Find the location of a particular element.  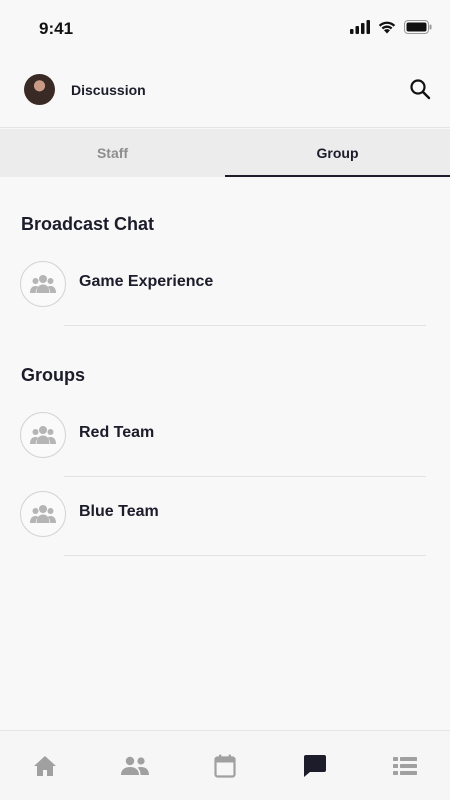

nav-people is located at coordinates (135, 765).